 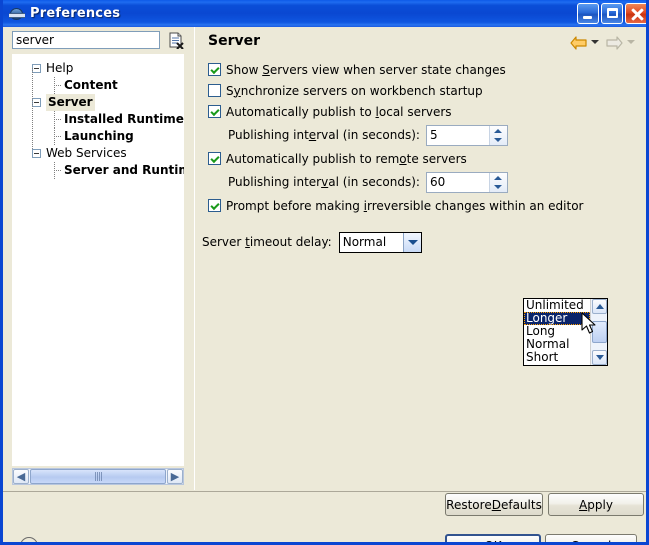 What do you see at coordinates (595, 42) in the screenshot?
I see `back-history-chevron-down-icon` at bounding box center [595, 42].